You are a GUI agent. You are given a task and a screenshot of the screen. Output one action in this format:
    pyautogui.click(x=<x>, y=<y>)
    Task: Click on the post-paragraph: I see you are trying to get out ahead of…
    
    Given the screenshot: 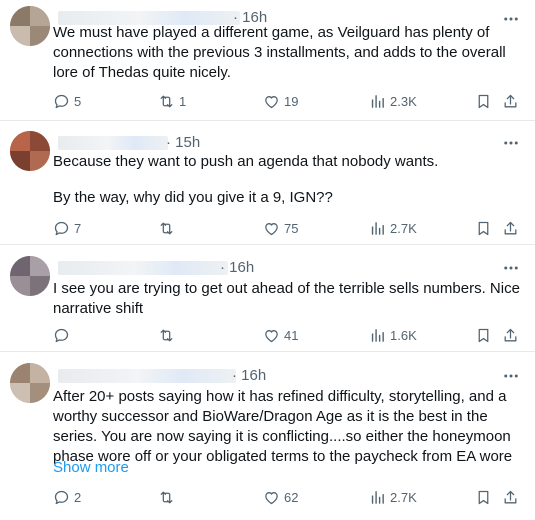 What is the action you would take?
    pyautogui.click(x=286, y=298)
    